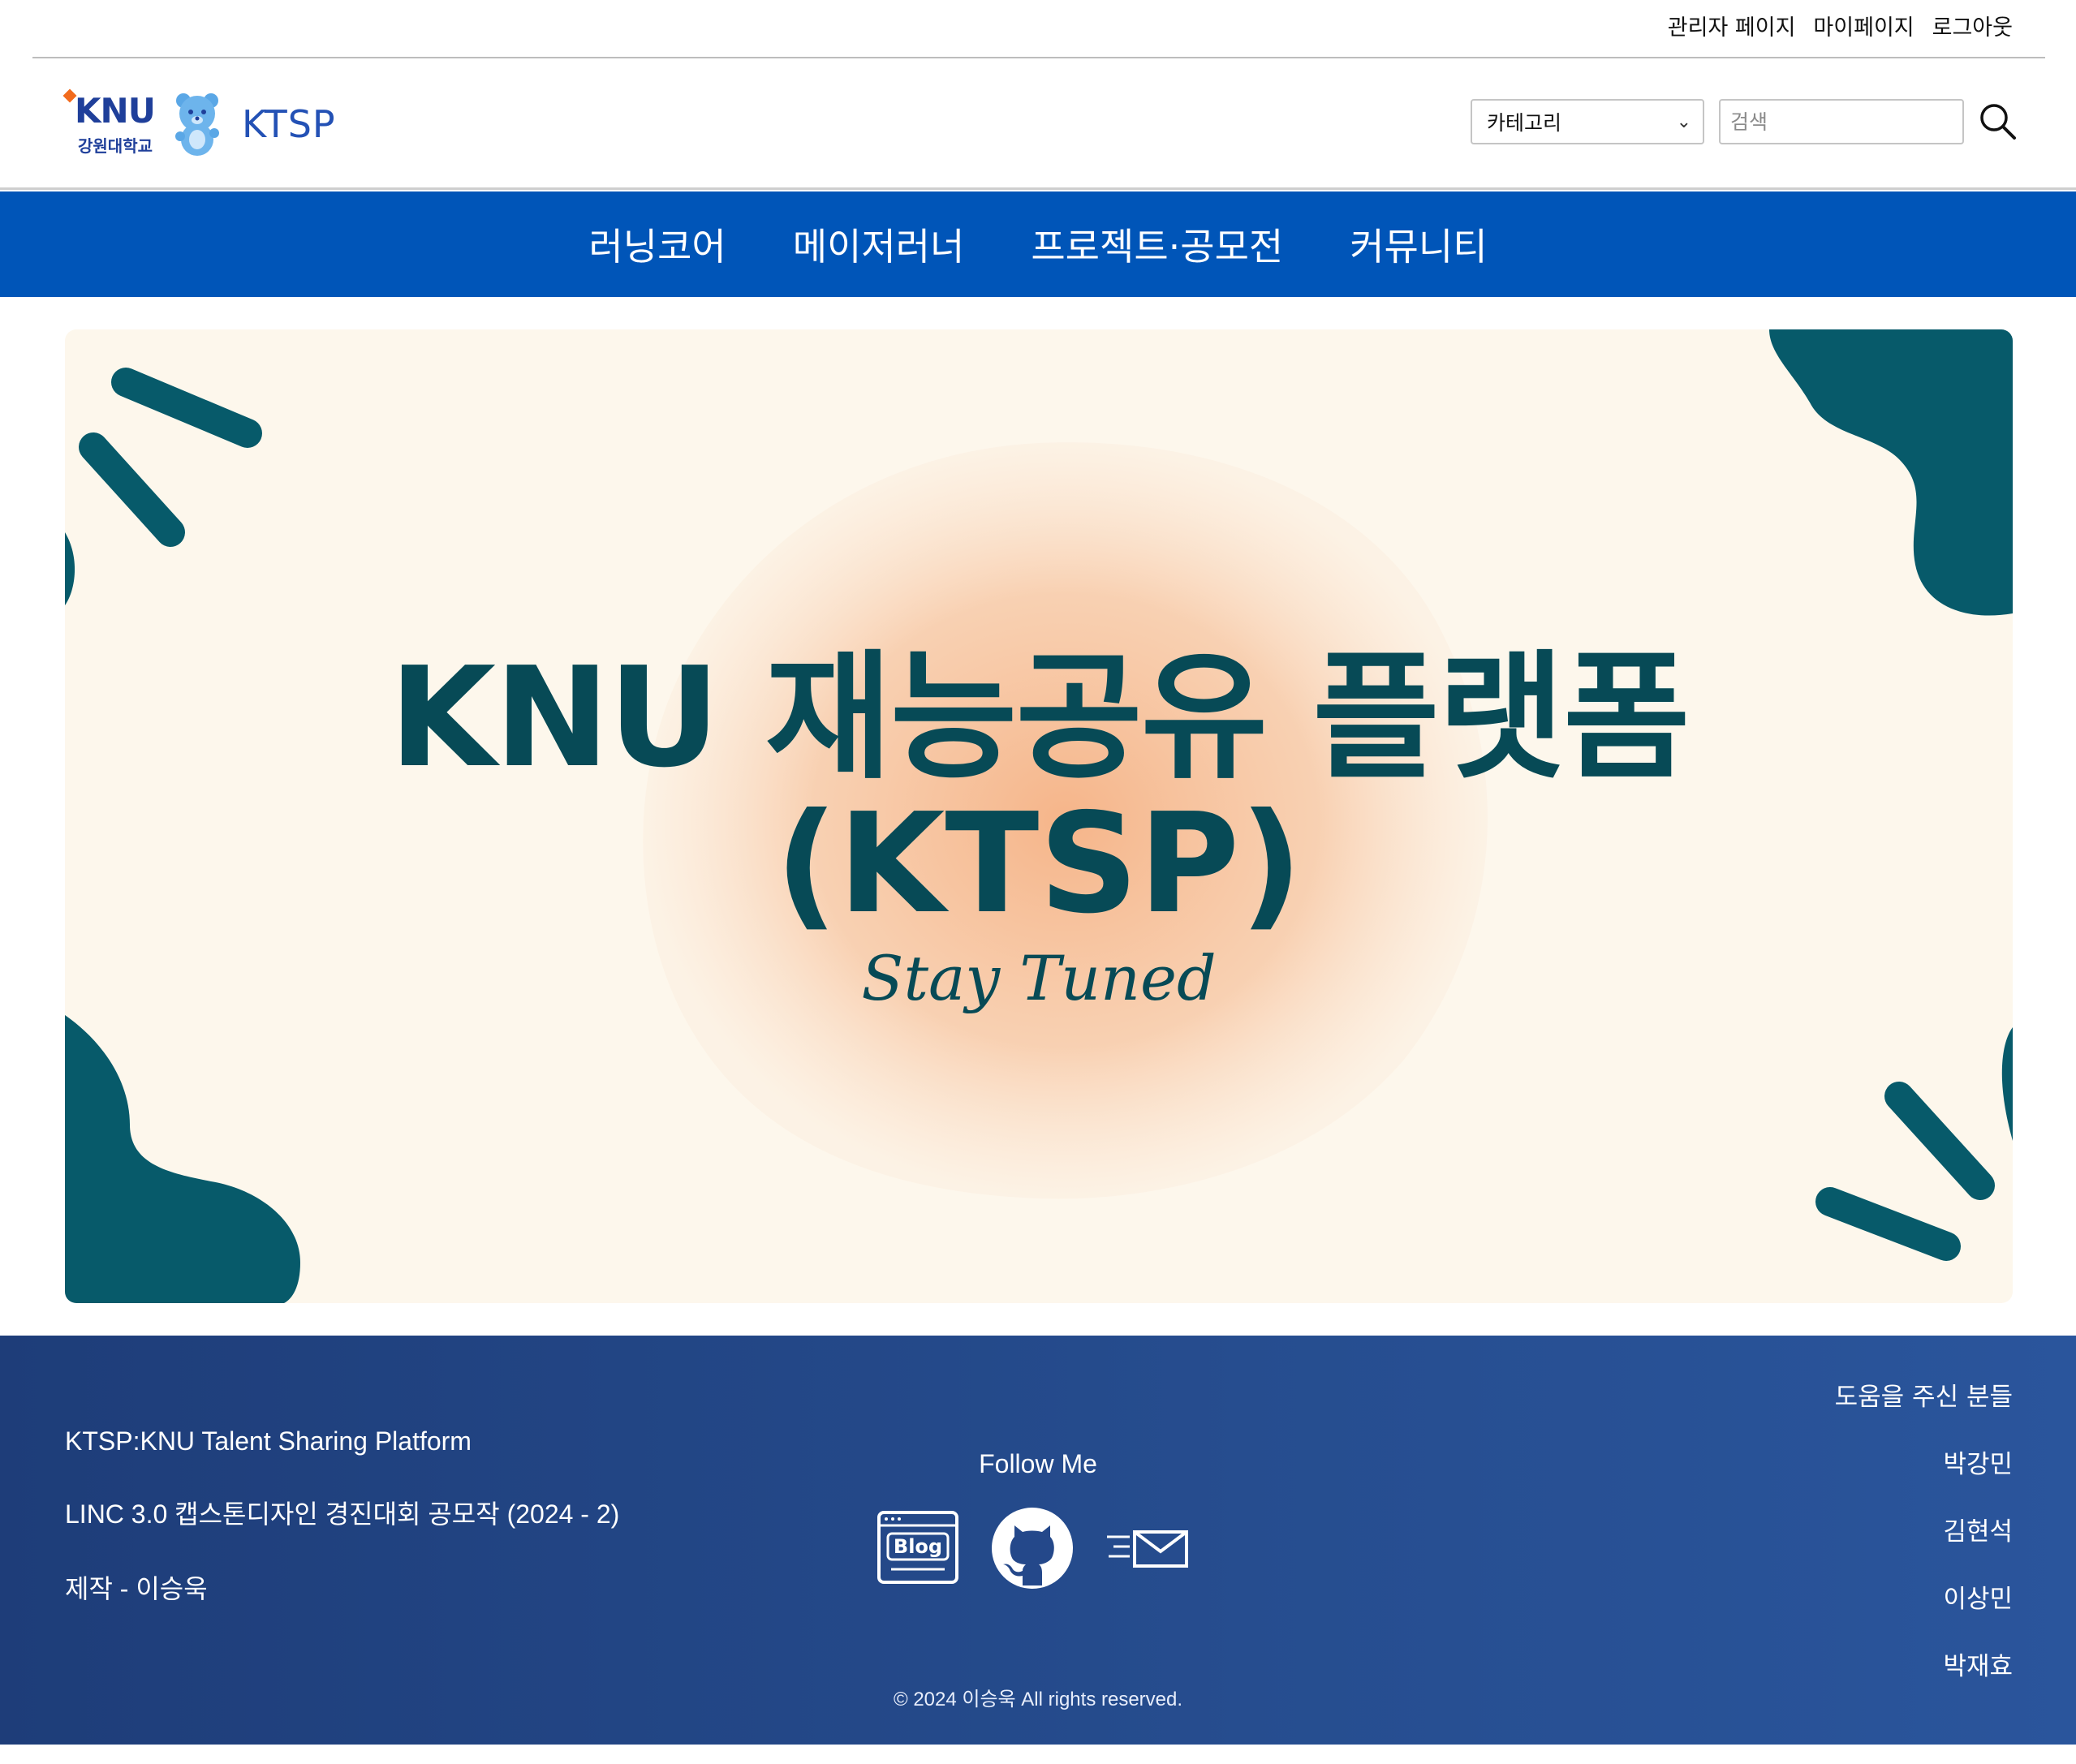 This screenshot has height=1764, width=2076. Describe the element at coordinates (1038, 864) in the screenshot. I see `banner-title-line2: (KTSP)` at that location.